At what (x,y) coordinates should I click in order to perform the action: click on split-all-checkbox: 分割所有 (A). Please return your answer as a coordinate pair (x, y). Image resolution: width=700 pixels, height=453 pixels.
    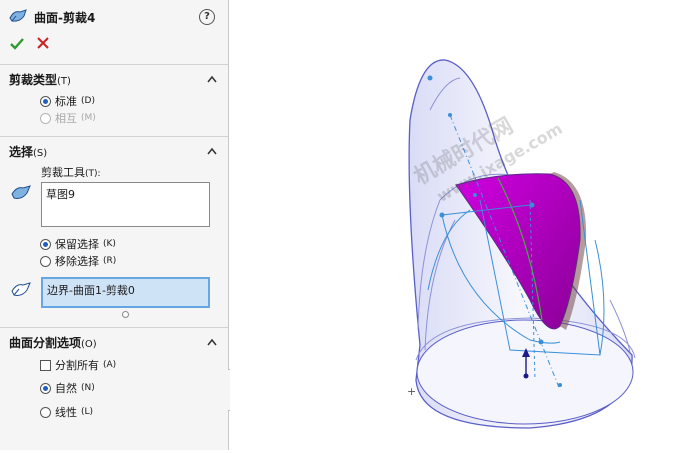
    Looking at the image, I should click on (78, 365).